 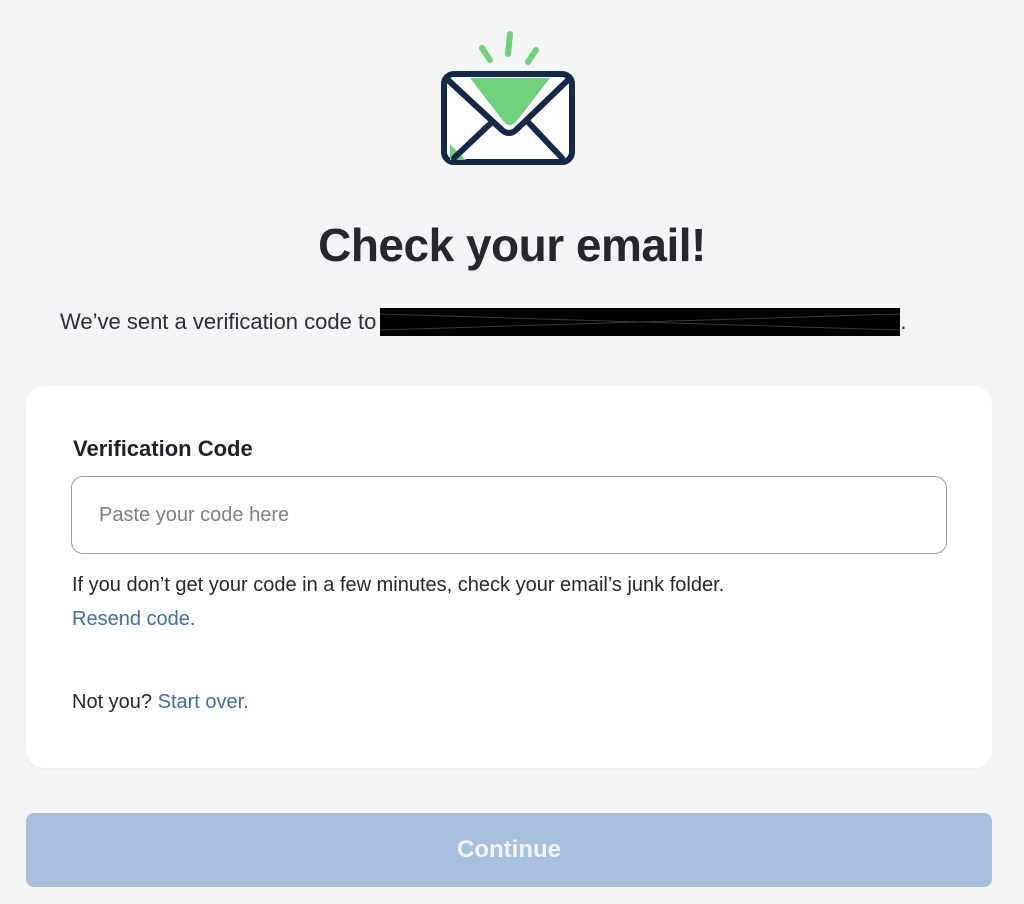 I want to click on resend-code-link: Resend code., so click(x=133, y=619).